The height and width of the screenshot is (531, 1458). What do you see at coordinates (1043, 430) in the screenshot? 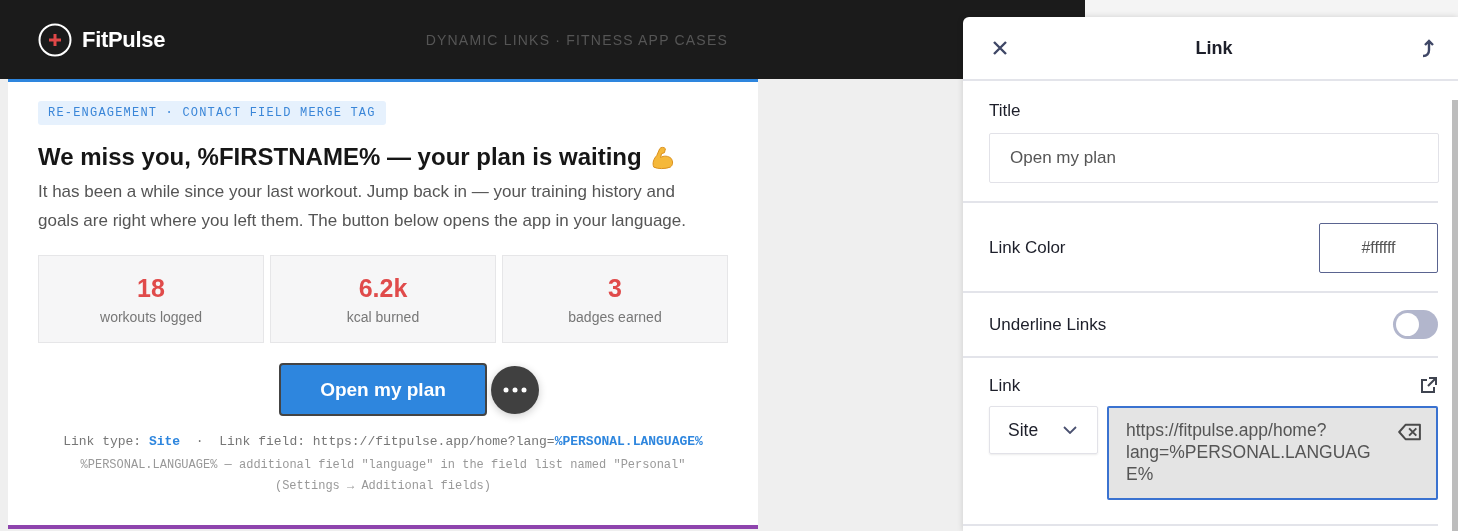
I see `link-type-select: Site` at bounding box center [1043, 430].